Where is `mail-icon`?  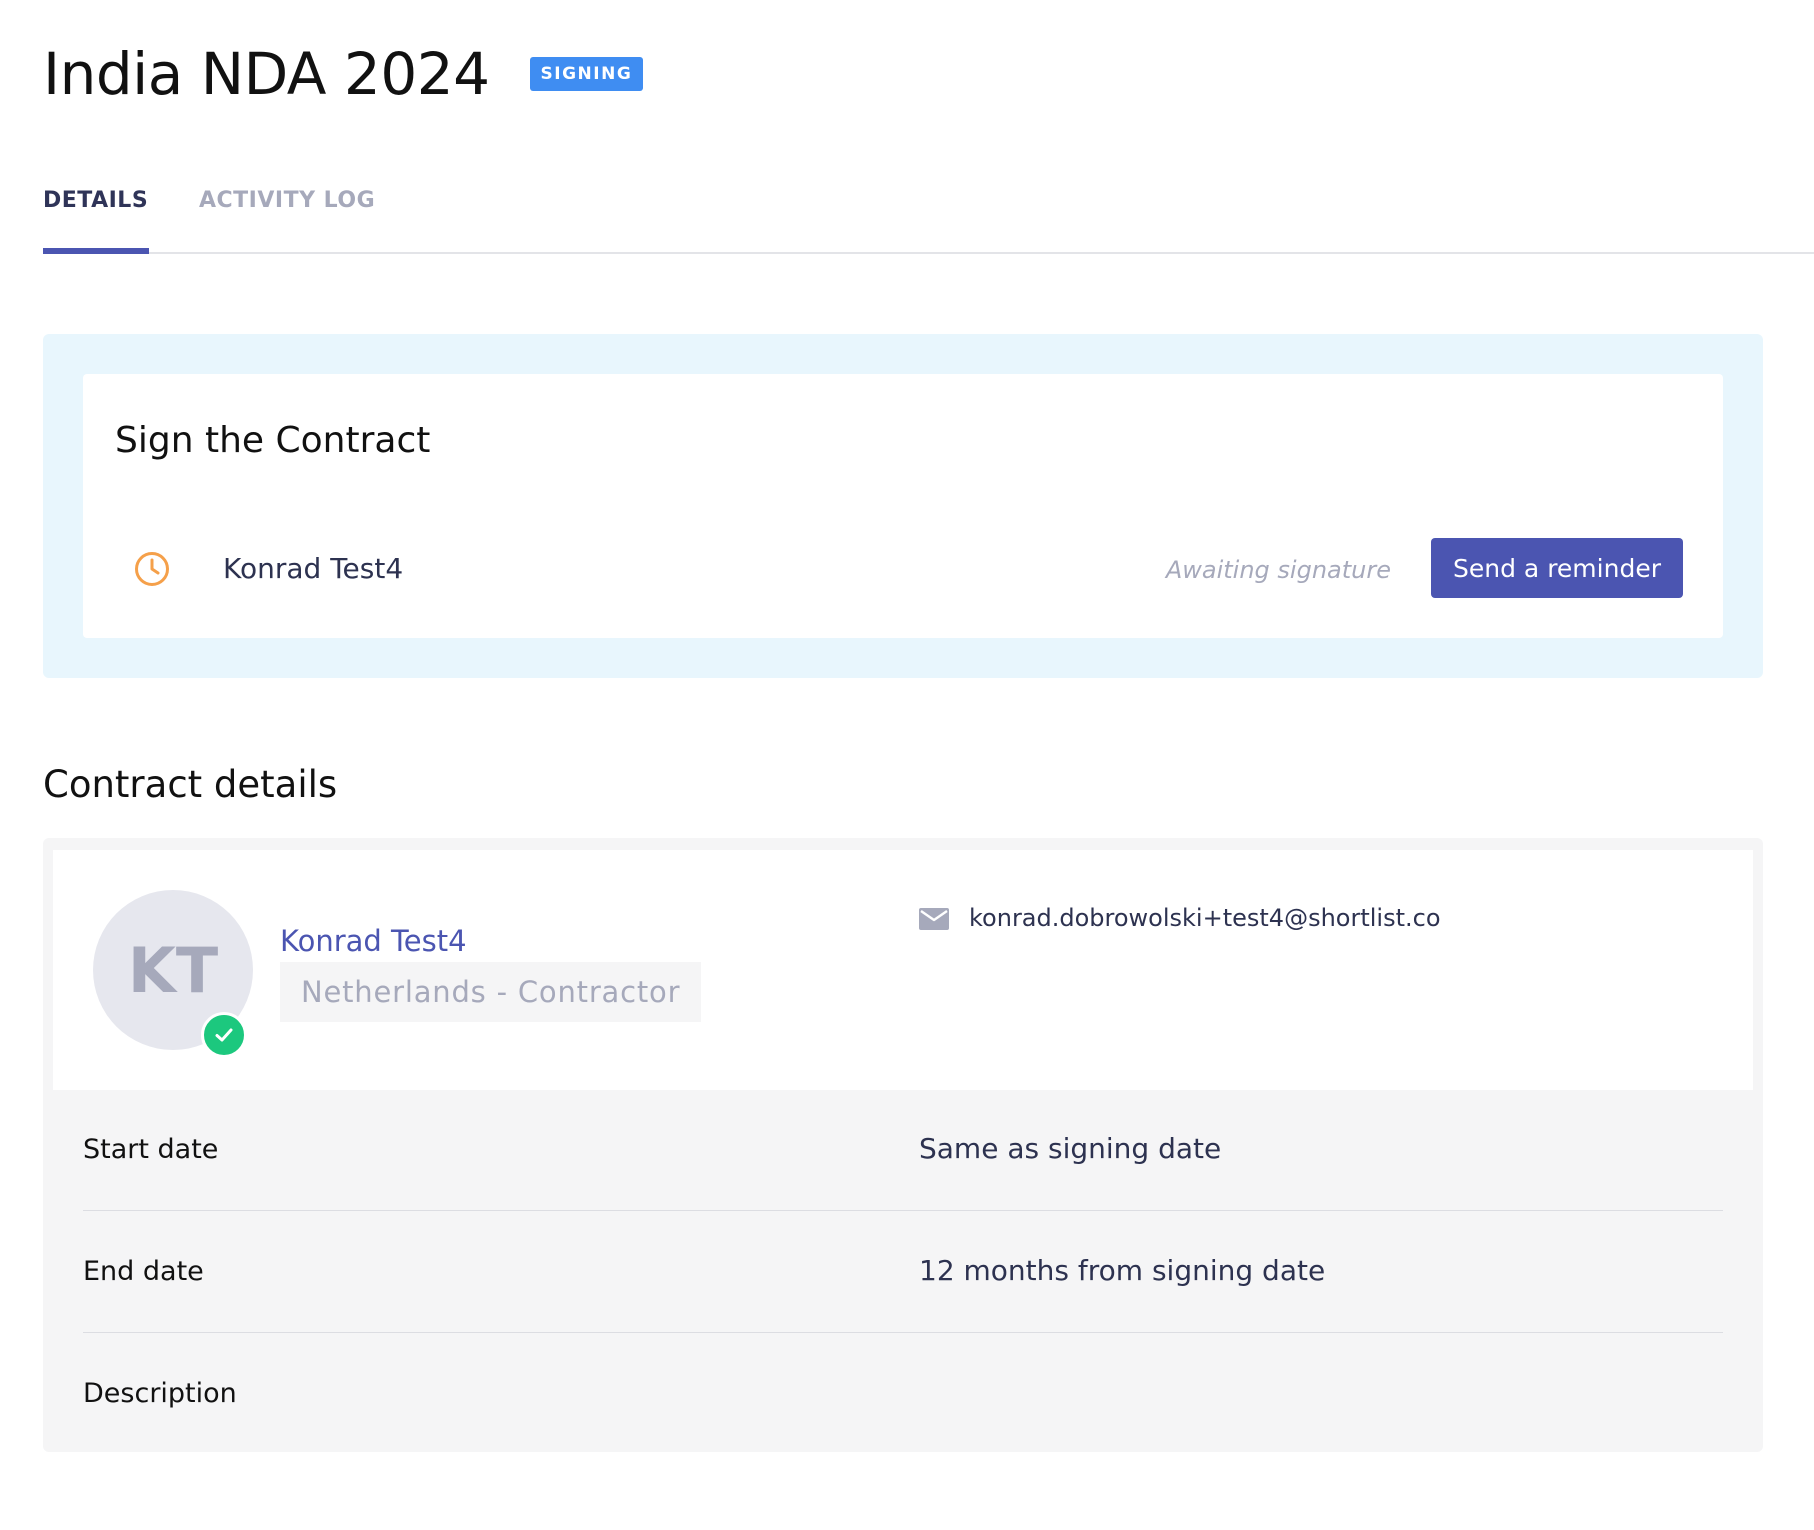 mail-icon is located at coordinates (934, 919).